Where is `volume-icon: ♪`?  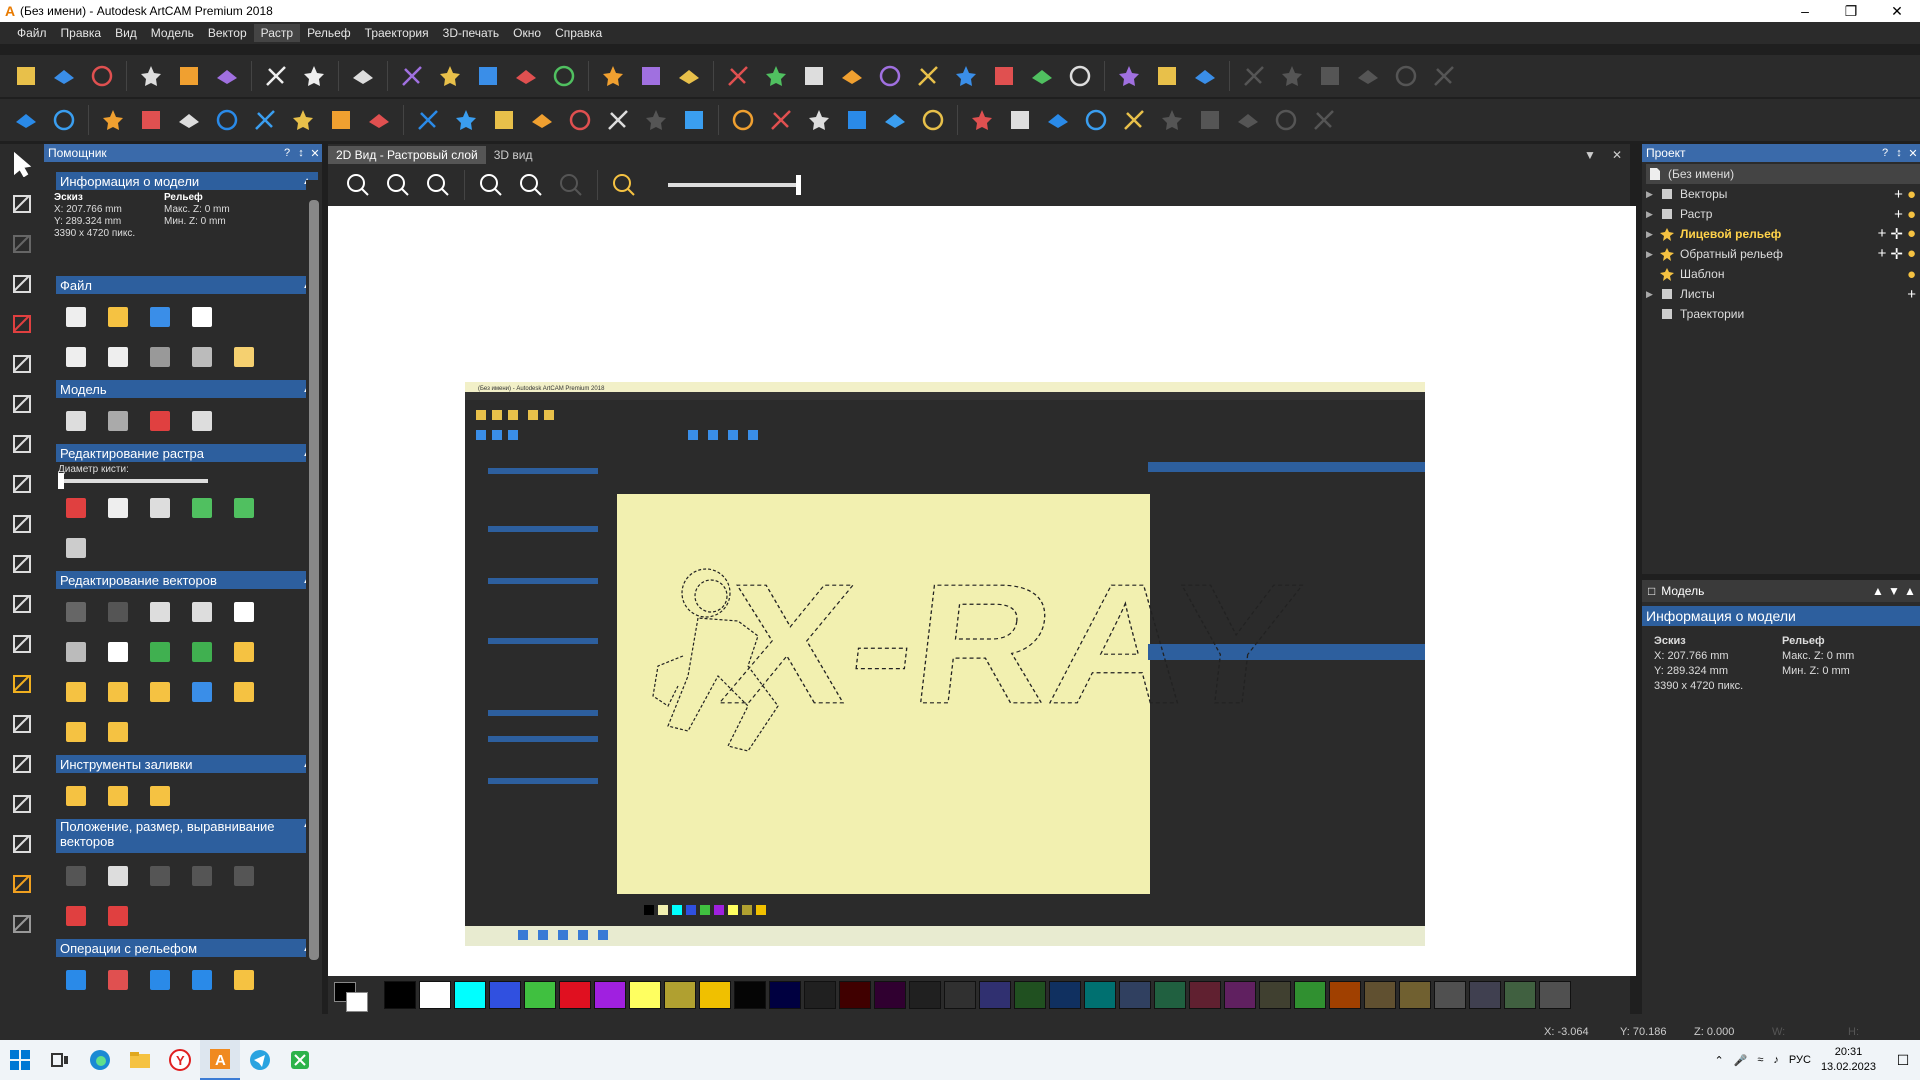 volume-icon: ♪ is located at coordinates (1776, 1060).